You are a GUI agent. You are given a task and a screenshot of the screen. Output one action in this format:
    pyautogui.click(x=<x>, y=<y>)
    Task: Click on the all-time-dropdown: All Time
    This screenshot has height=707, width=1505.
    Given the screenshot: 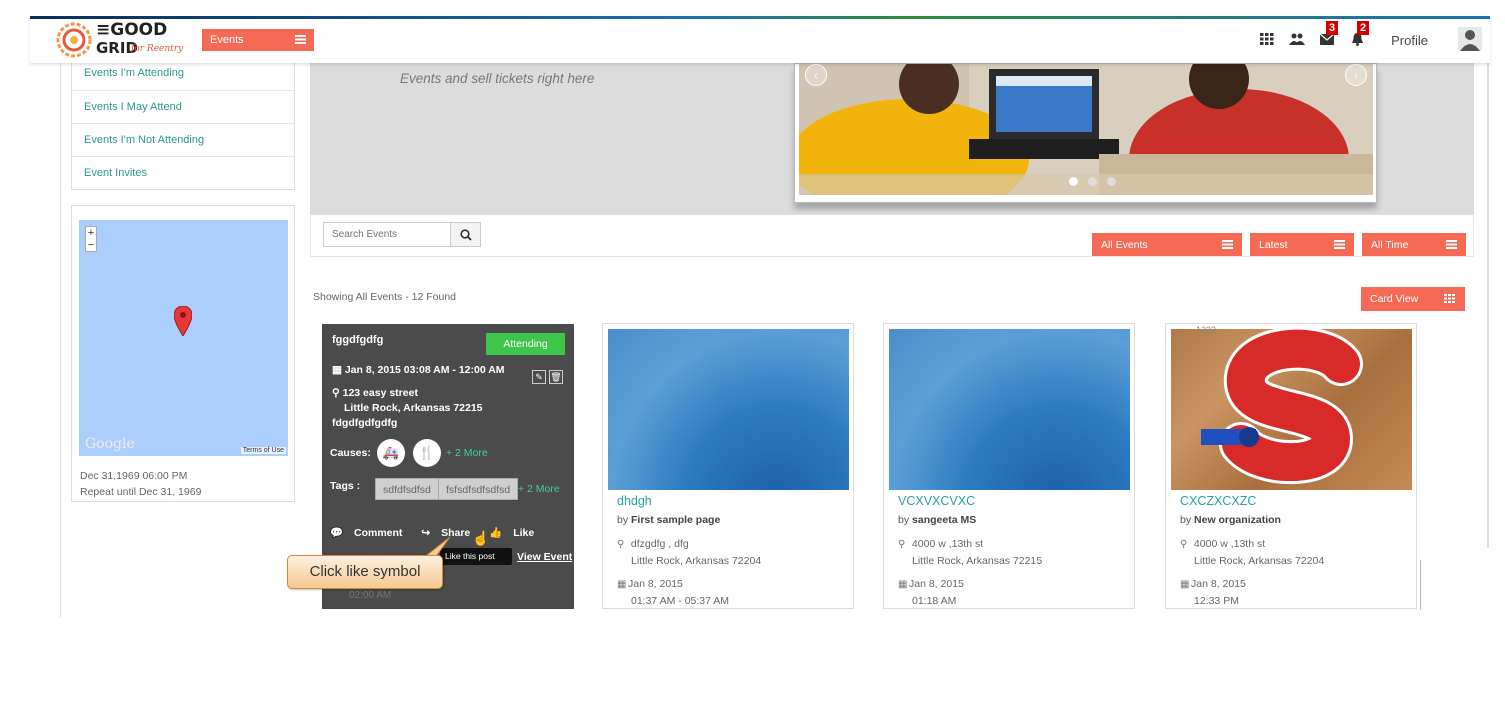 What is the action you would take?
    pyautogui.click(x=1414, y=244)
    